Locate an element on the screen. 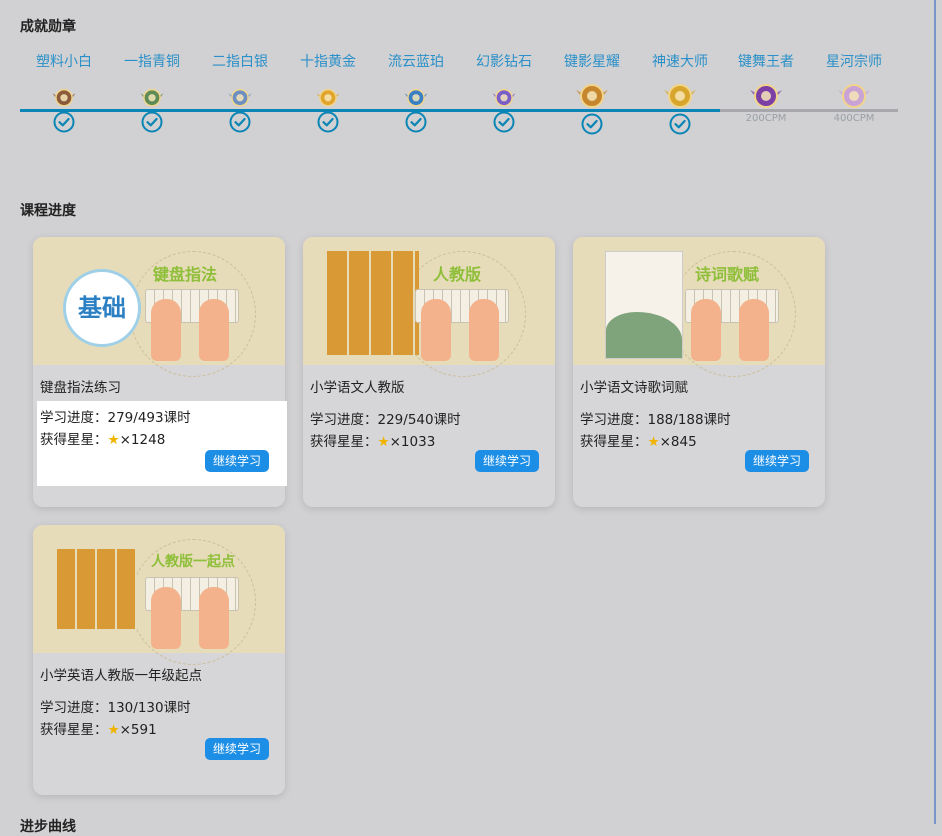  stars-row: 获得星星：★×1248 is located at coordinates (115, 440).